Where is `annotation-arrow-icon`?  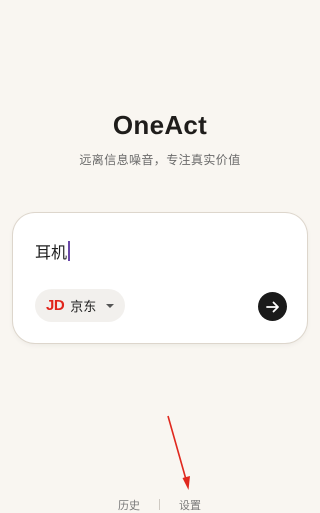
annotation-arrow-icon is located at coordinates (178, 452).